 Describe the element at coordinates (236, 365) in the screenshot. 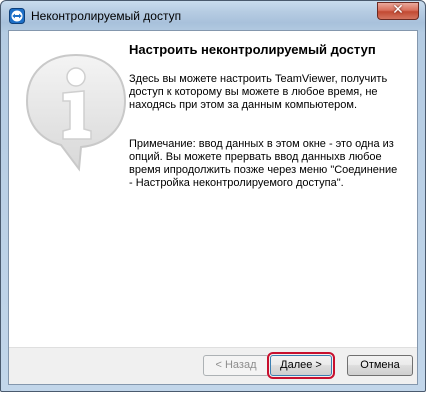

I see `back-button: < Назад` at that location.